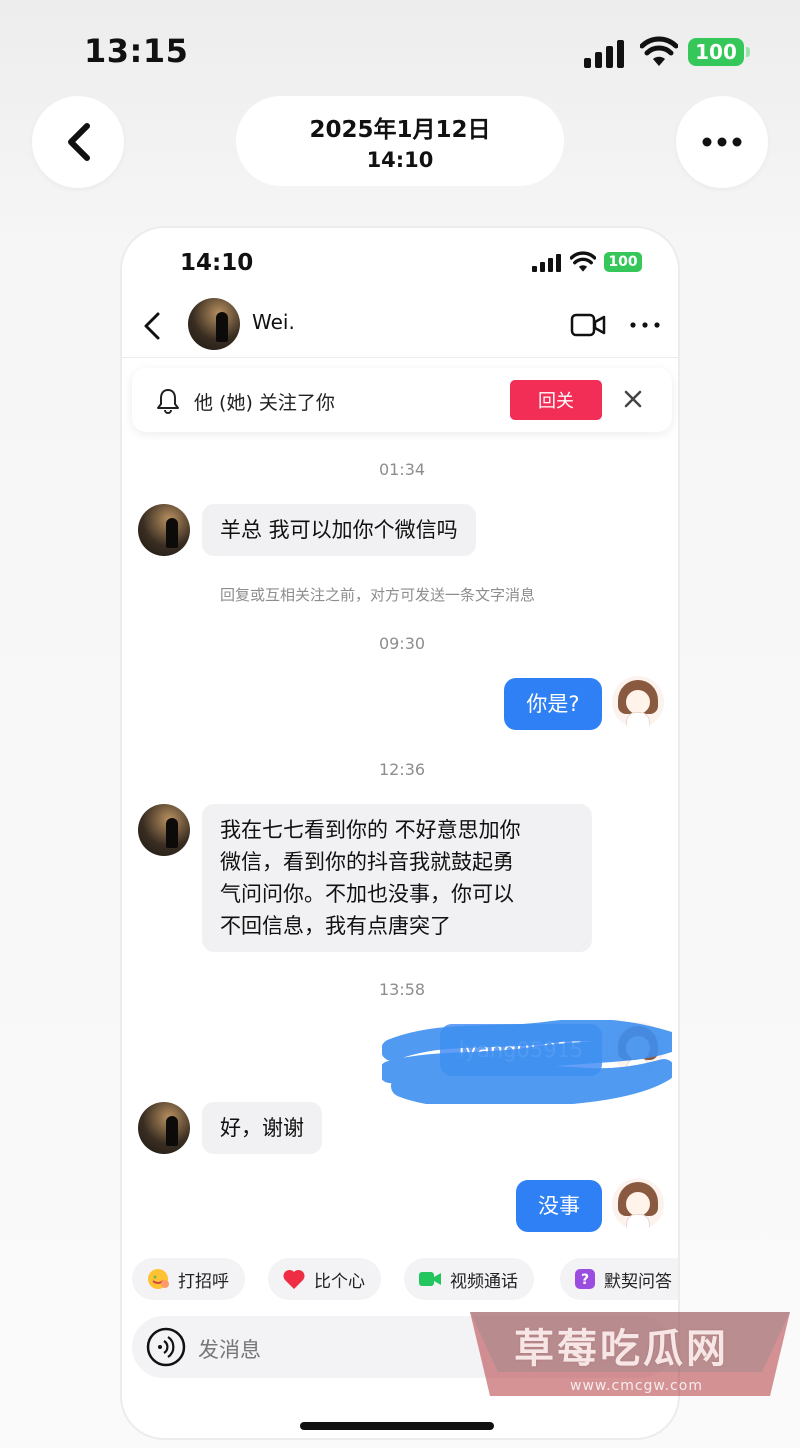 The height and width of the screenshot is (1448, 800). I want to click on chat-more-icon, so click(645, 325).